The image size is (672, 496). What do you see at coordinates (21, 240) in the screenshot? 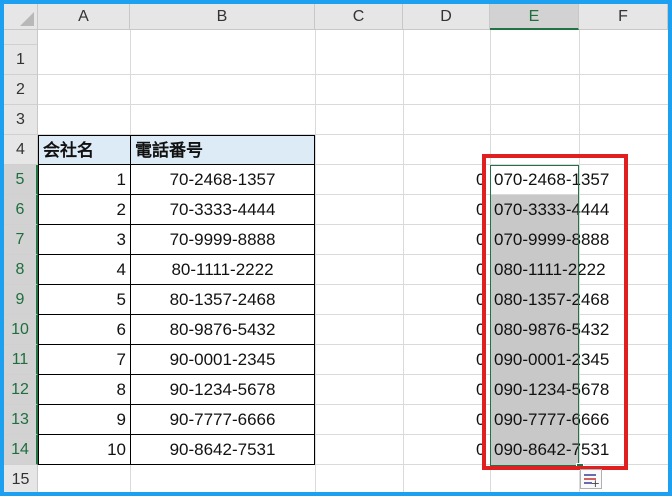
I see `row-header-7: 7` at bounding box center [21, 240].